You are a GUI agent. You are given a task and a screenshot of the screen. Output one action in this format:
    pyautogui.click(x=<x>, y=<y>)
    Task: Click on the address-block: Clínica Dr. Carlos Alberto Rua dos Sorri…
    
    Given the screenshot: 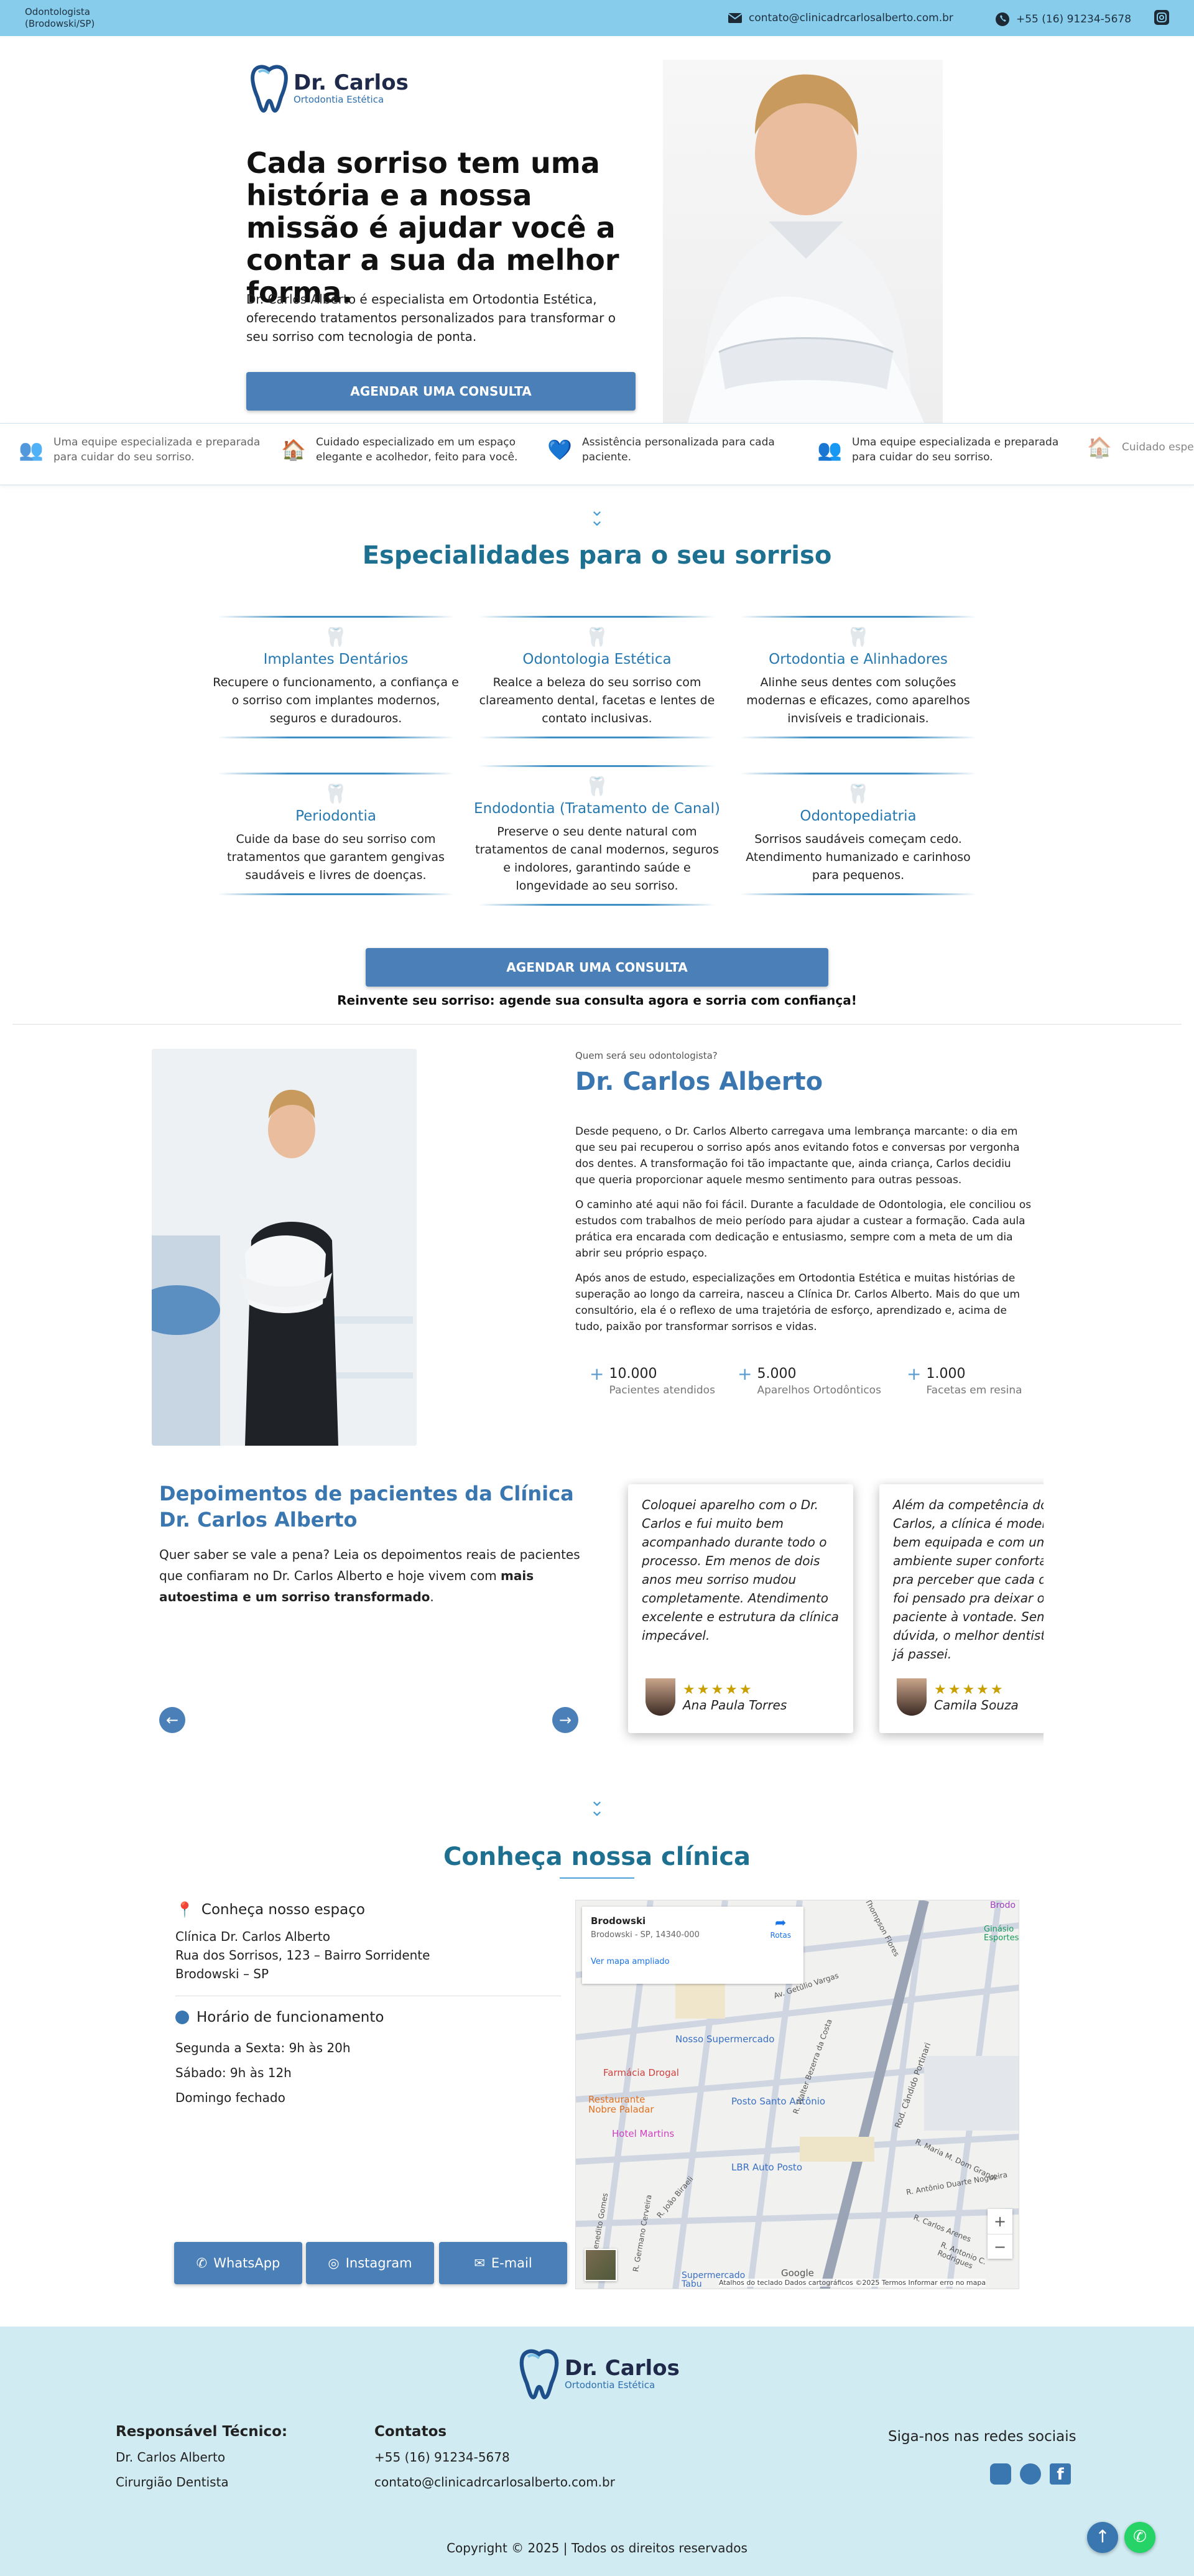 What is the action you would take?
    pyautogui.click(x=302, y=1955)
    